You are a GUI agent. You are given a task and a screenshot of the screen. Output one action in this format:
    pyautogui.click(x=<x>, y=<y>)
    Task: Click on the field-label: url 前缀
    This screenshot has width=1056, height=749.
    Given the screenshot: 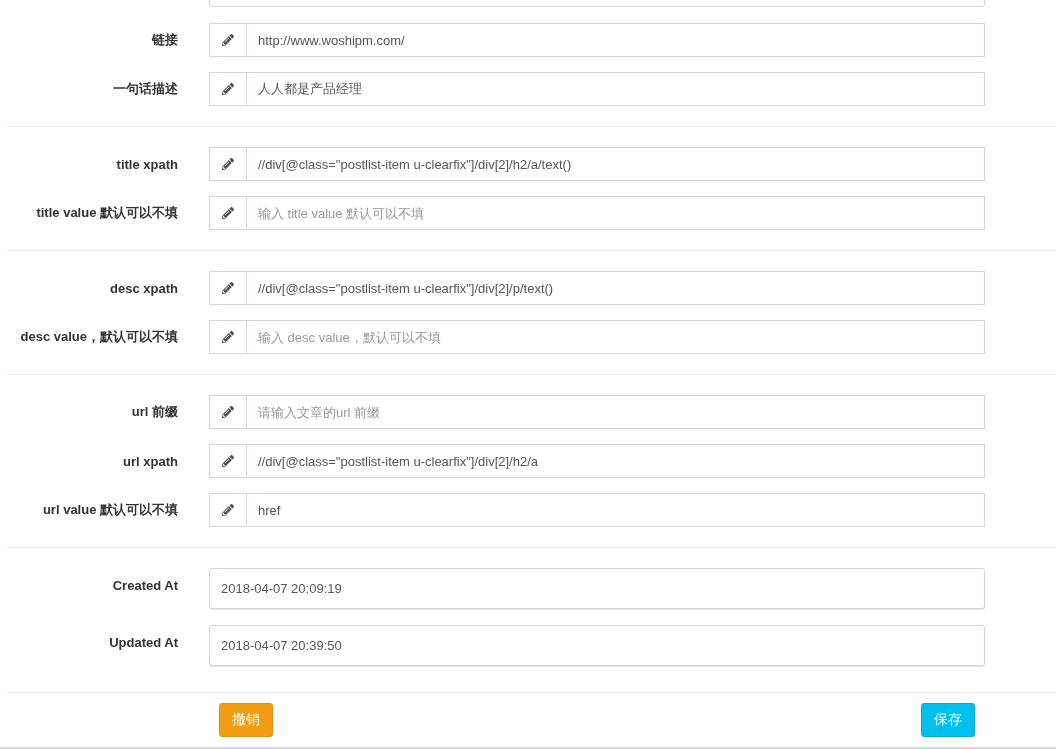 What is the action you would take?
    pyautogui.click(x=154, y=412)
    